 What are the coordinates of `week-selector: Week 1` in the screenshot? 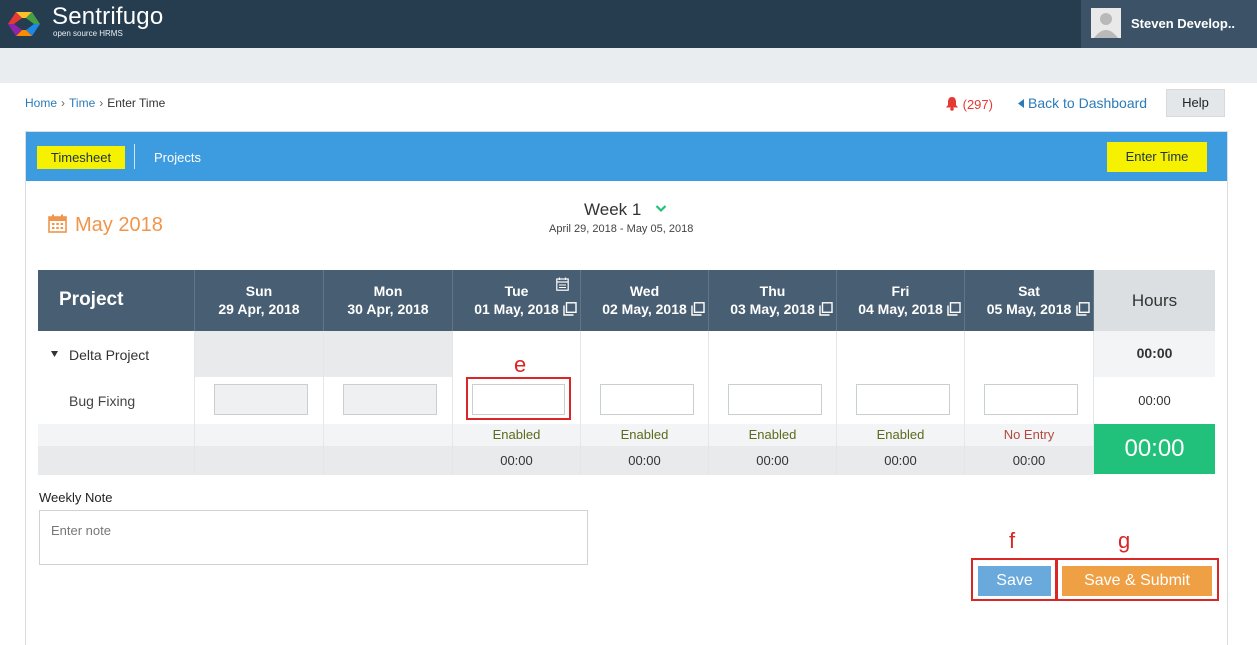 It's located at (612, 210).